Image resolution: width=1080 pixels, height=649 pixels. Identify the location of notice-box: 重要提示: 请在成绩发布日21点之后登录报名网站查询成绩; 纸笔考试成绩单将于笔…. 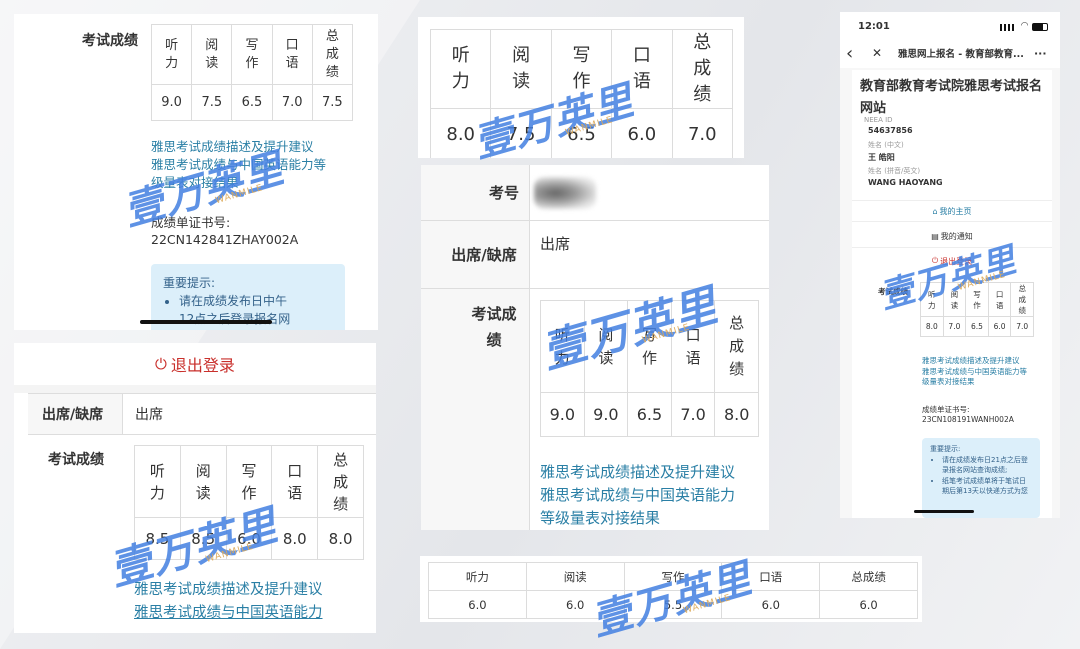
(981, 478).